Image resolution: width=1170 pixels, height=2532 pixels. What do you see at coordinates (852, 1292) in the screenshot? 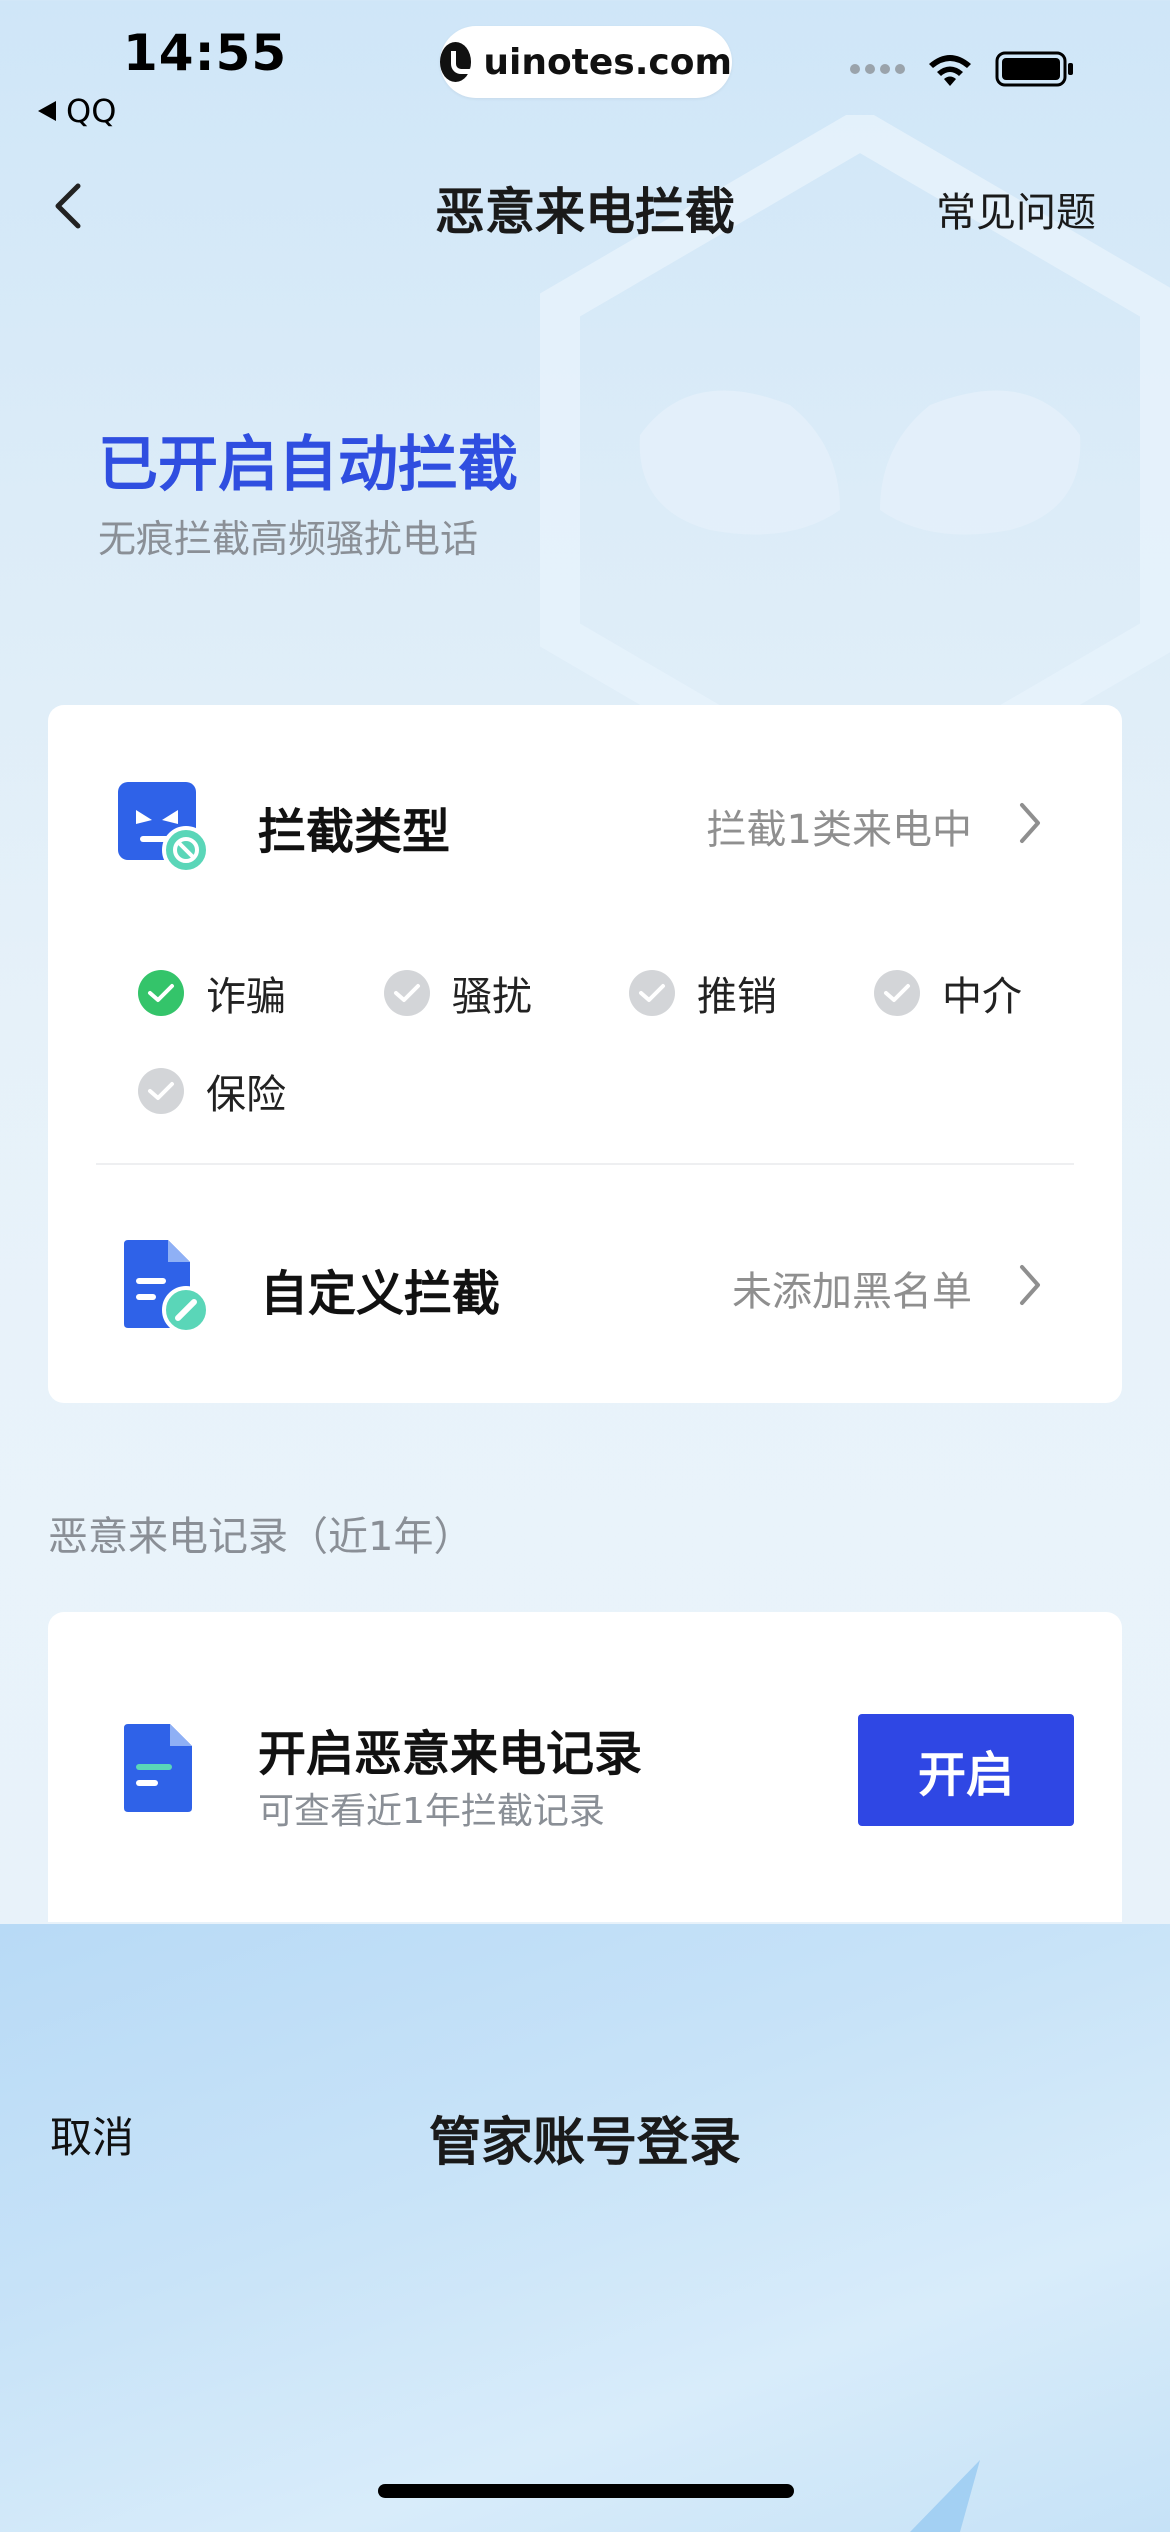
I see `custom-intercept-status: 未添加黑名单` at bounding box center [852, 1292].